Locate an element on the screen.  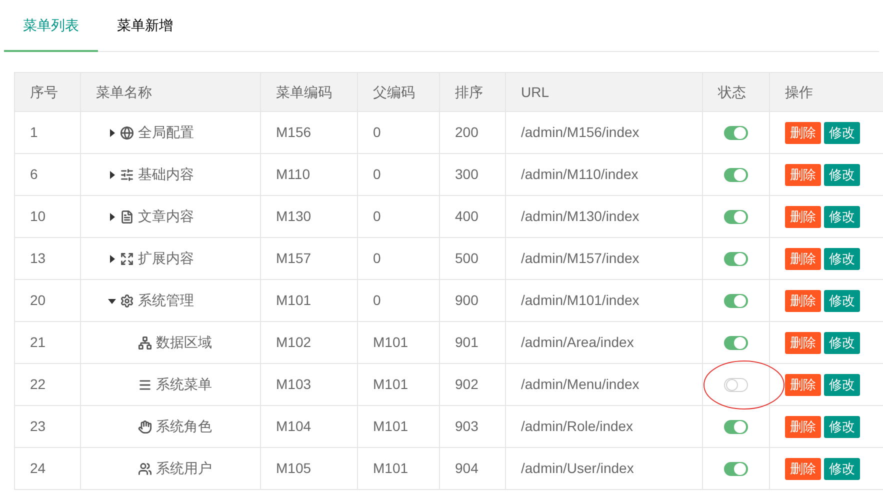
table-cell: /admin/User/index is located at coordinates (604, 469).